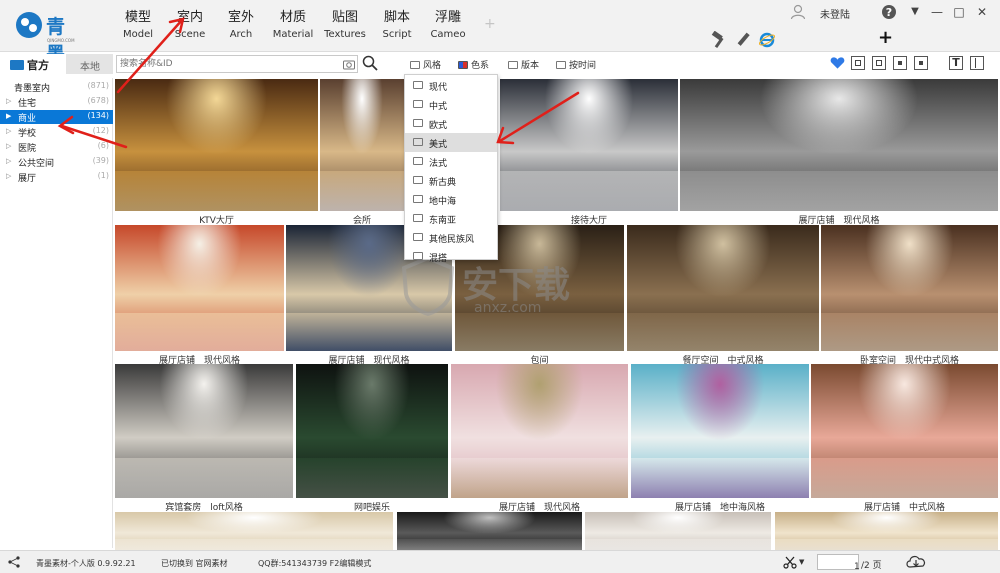  I want to click on tab-model: 模型 Model, so click(138, 29).